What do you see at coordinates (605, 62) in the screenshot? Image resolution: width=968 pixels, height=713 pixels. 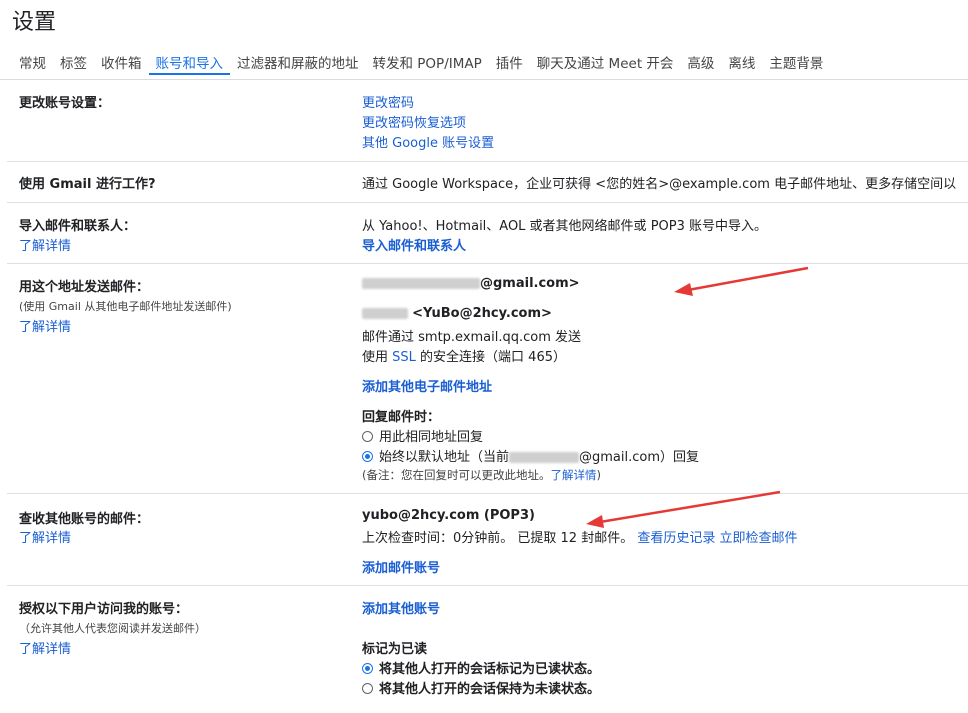 I see `tab-chat-meet: 聊天及通过 Meet 开会` at bounding box center [605, 62].